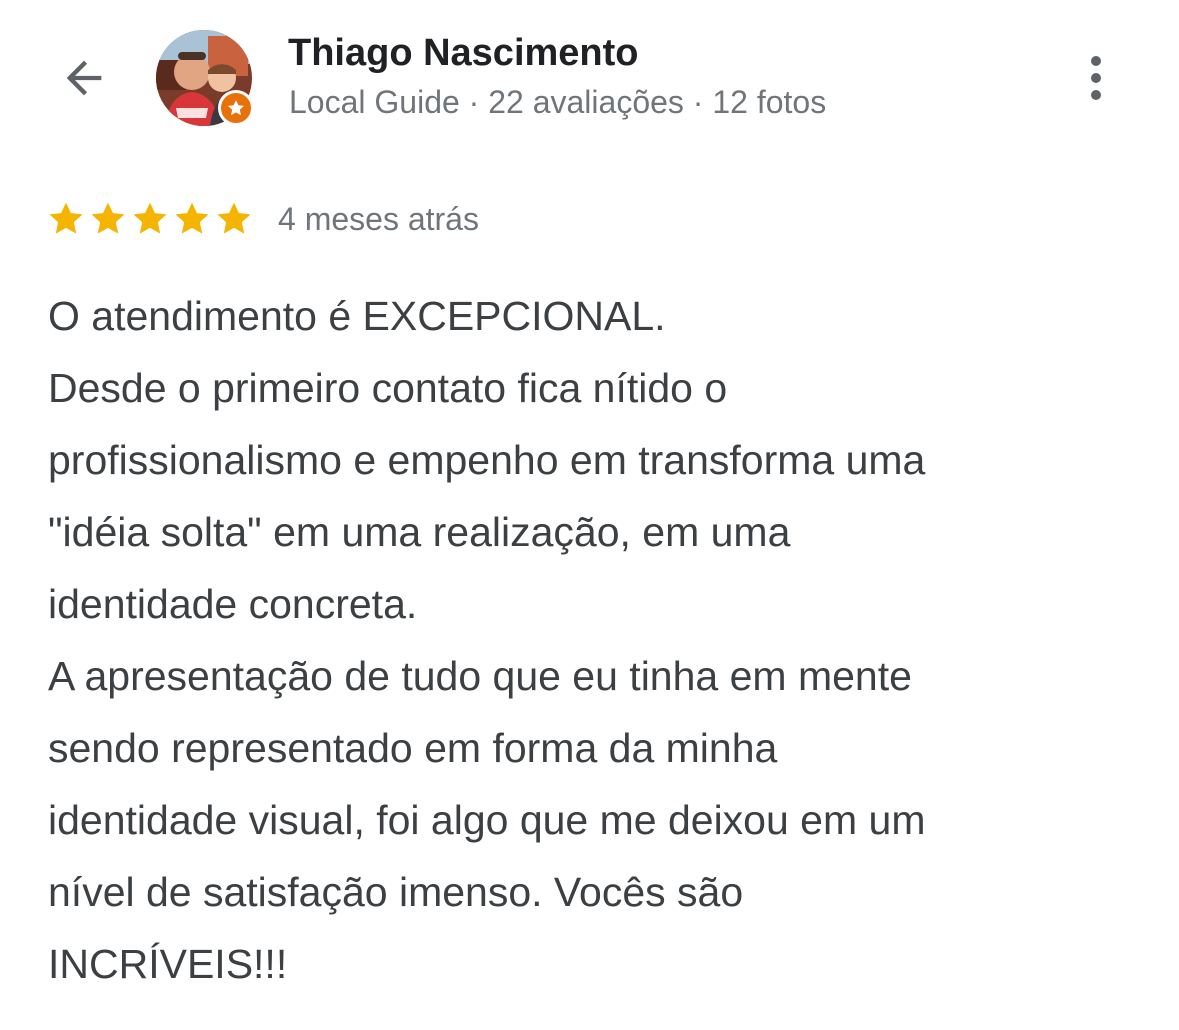 This screenshot has height=1030, width=1179. I want to click on more-options-button, so click(1096, 78).